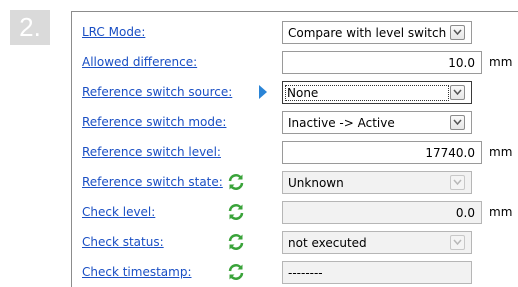 Image resolution: width=518 pixels, height=287 pixels. I want to click on allowed-difference-label: Allowed difference:, so click(139, 62).